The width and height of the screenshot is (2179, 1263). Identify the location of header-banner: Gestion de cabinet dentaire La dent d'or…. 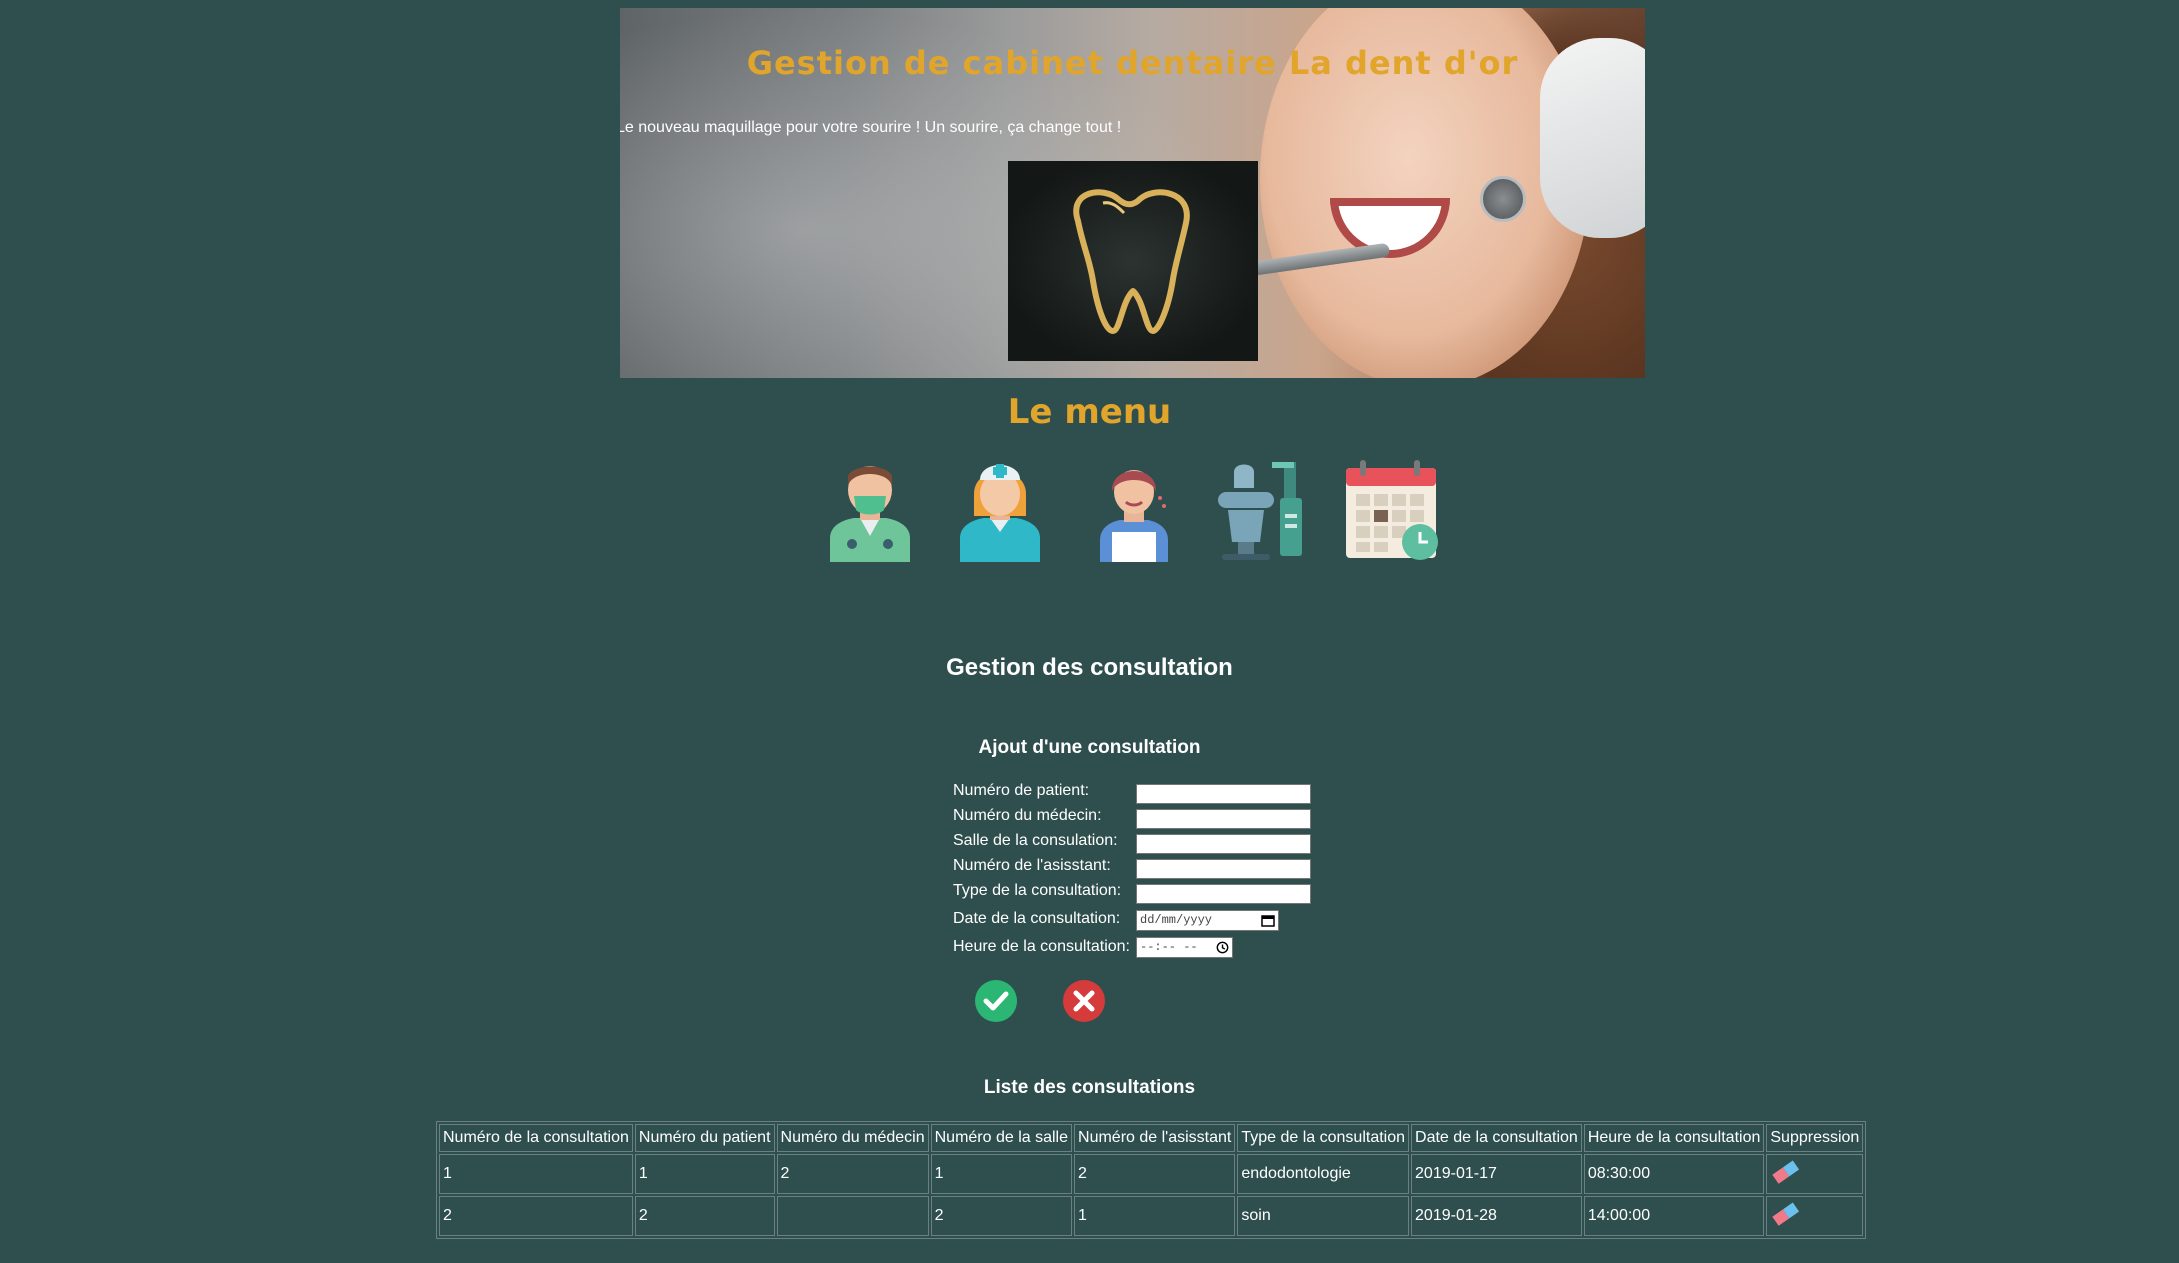
(1132, 193).